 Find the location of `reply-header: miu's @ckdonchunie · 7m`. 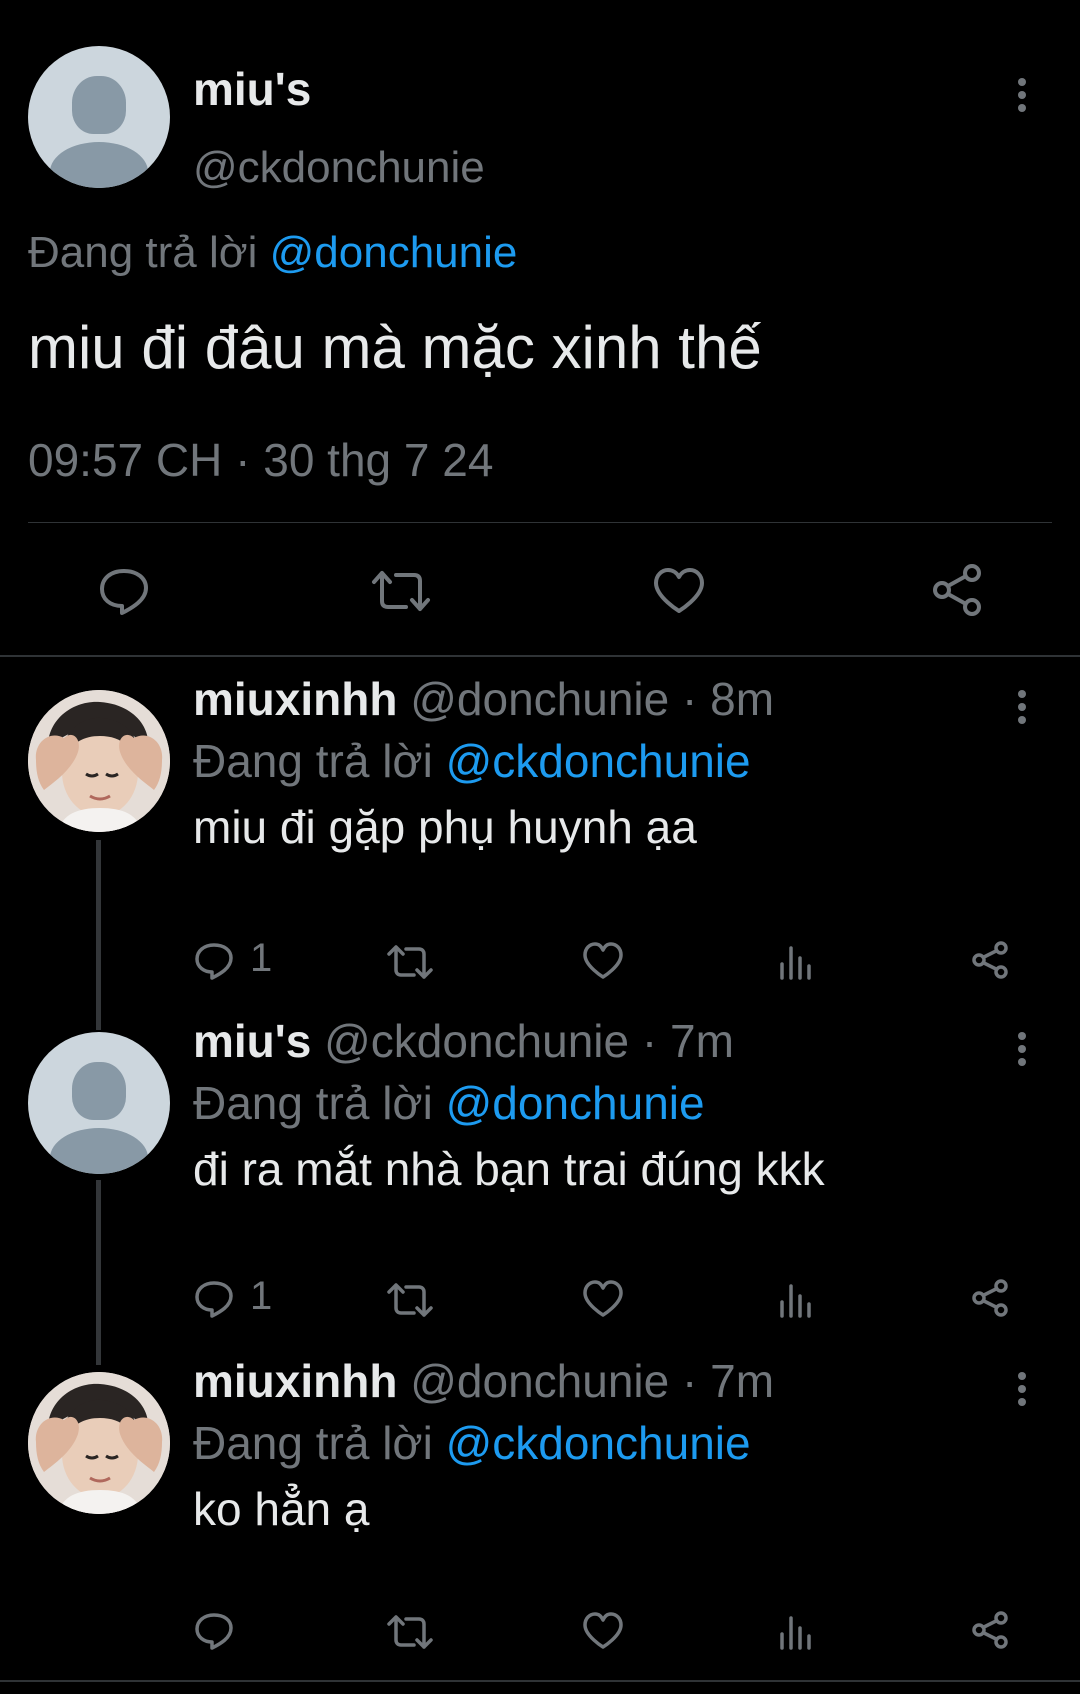

reply-header: miu's @ckdonchunie · 7m is located at coordinates (463, 1041).